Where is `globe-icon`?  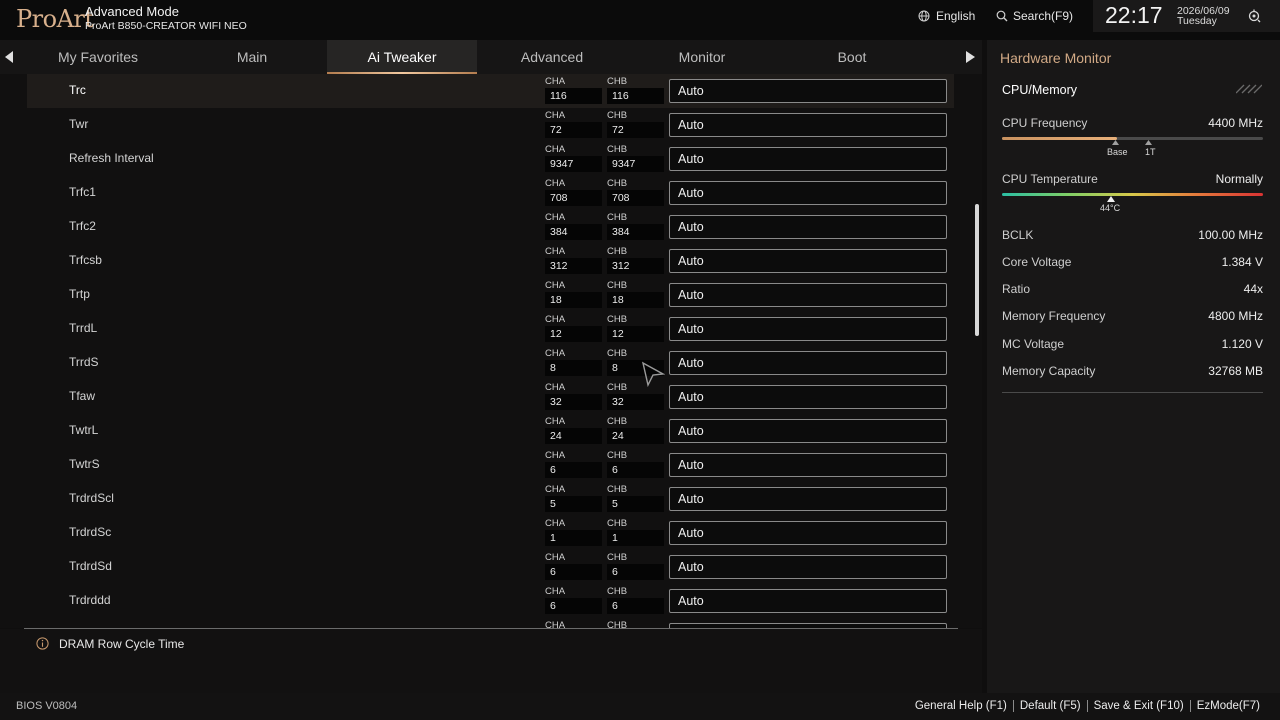 globe-icon is located at coordinates (924, 16).